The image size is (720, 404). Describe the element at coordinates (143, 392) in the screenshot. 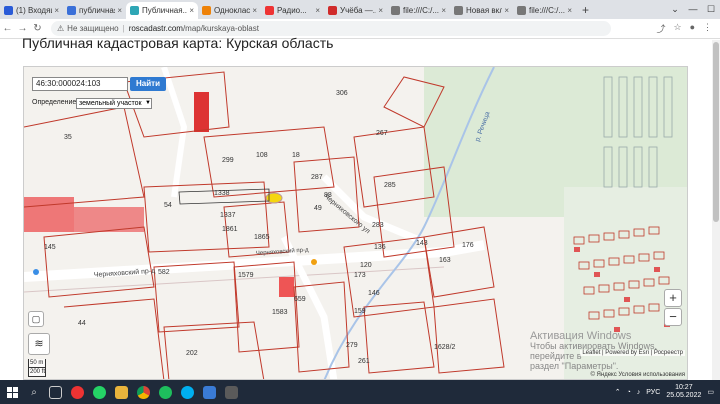

I see `chrome-icon` at that location.